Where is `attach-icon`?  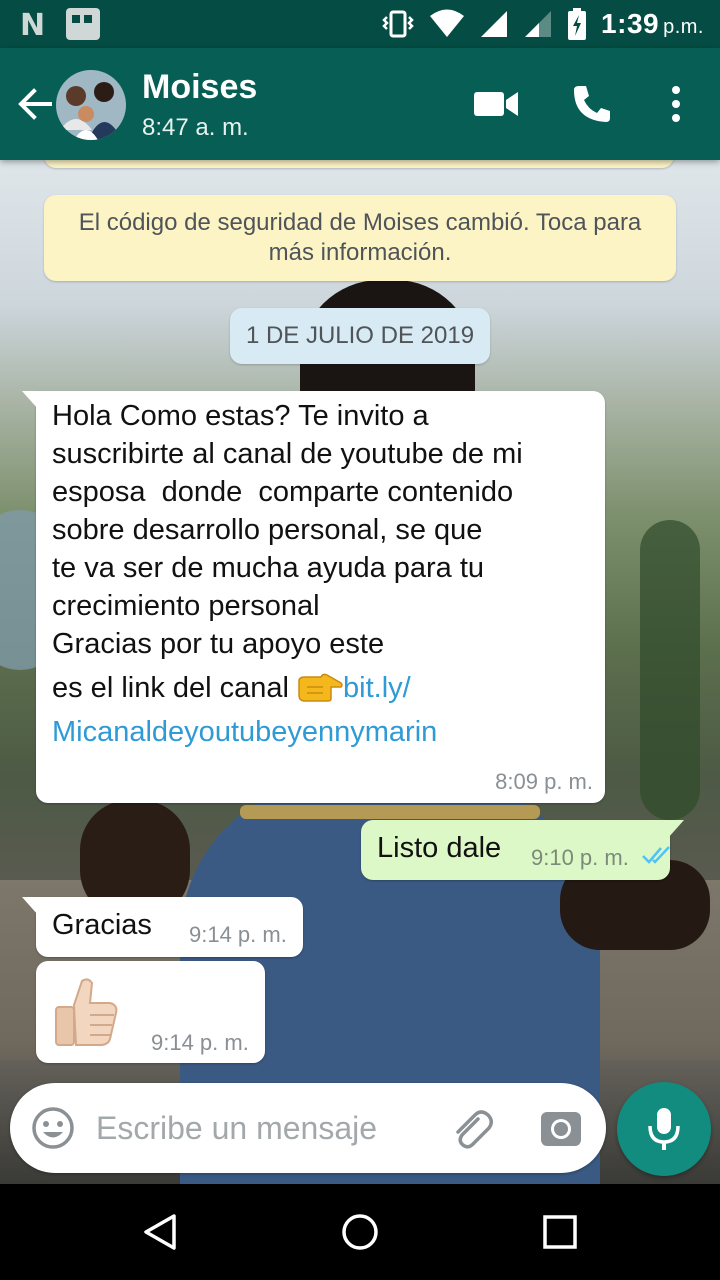
attach-icon is located at coordinates (472, 1129).